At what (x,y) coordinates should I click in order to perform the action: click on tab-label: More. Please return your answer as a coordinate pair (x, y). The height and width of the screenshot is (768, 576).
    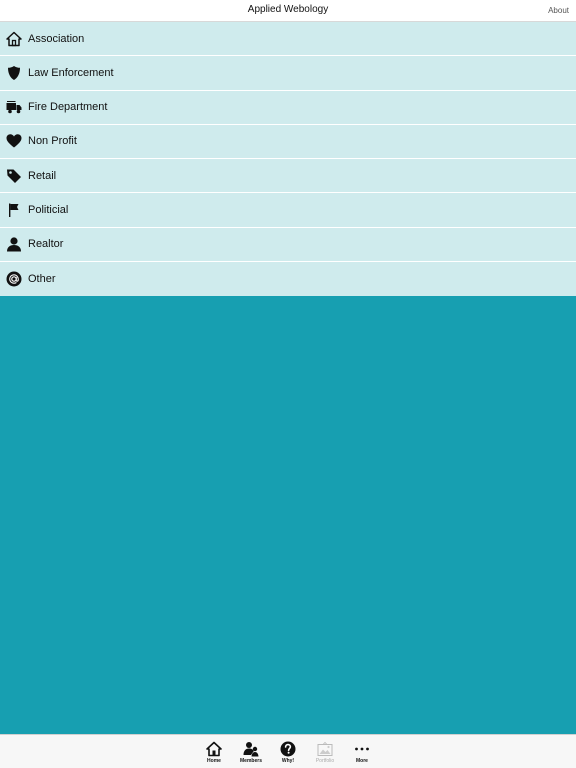
    Looking at the image, I should click on (362, 761).